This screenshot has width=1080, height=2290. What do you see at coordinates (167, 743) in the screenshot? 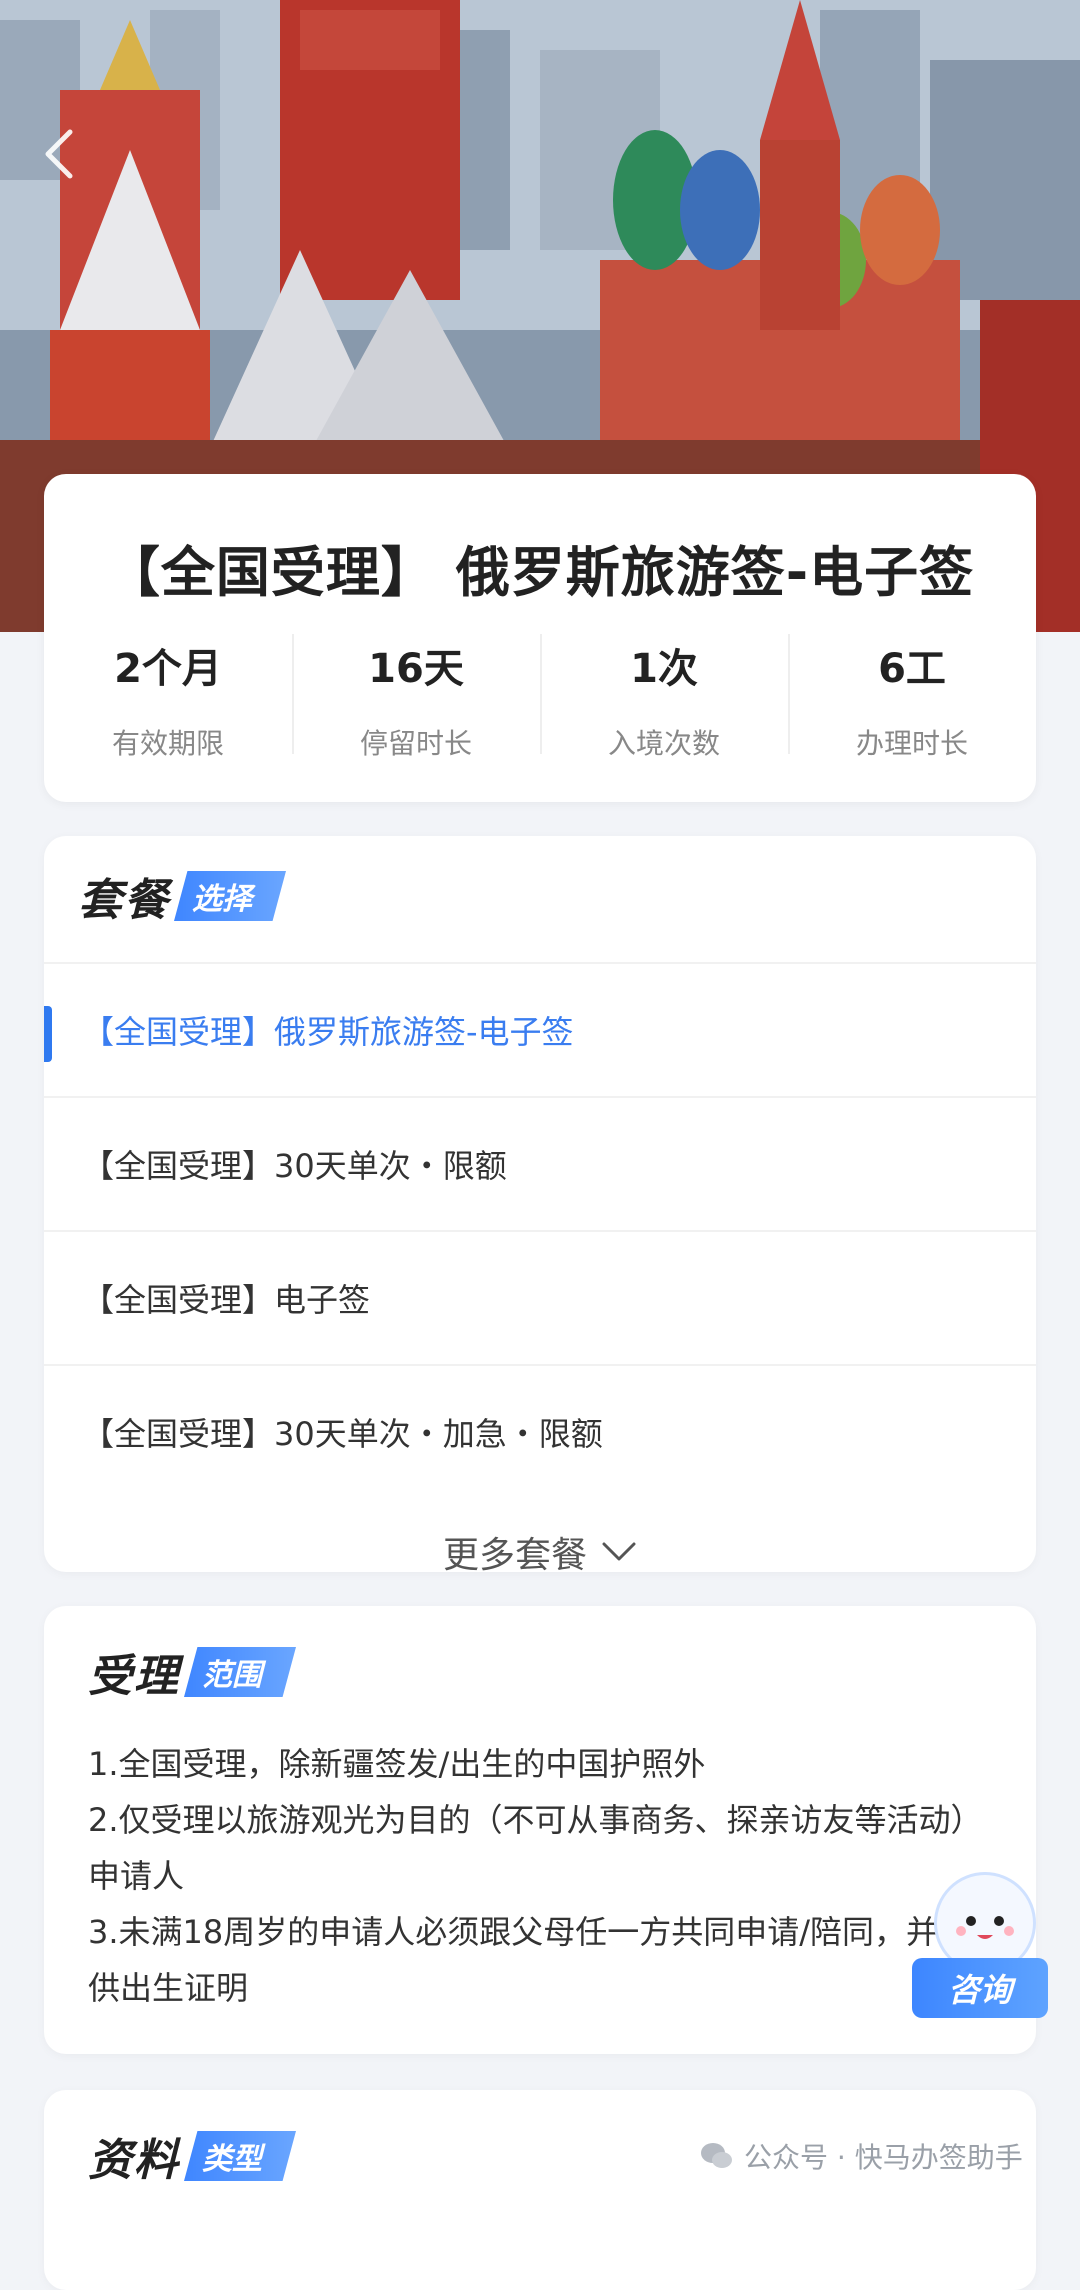
I see `stat-label: 有效期限` at bounding box center [167, 743].